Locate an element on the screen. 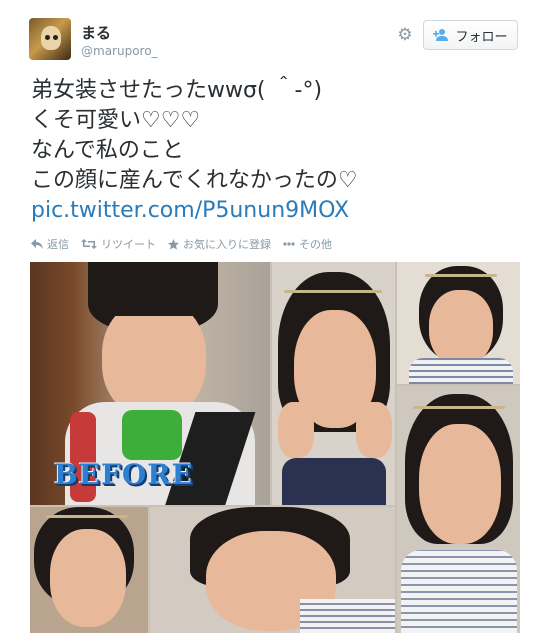 Image resolution: width=550 pixels, height=643 pixels. more-dots-icon is located at coordinates (289, 244).